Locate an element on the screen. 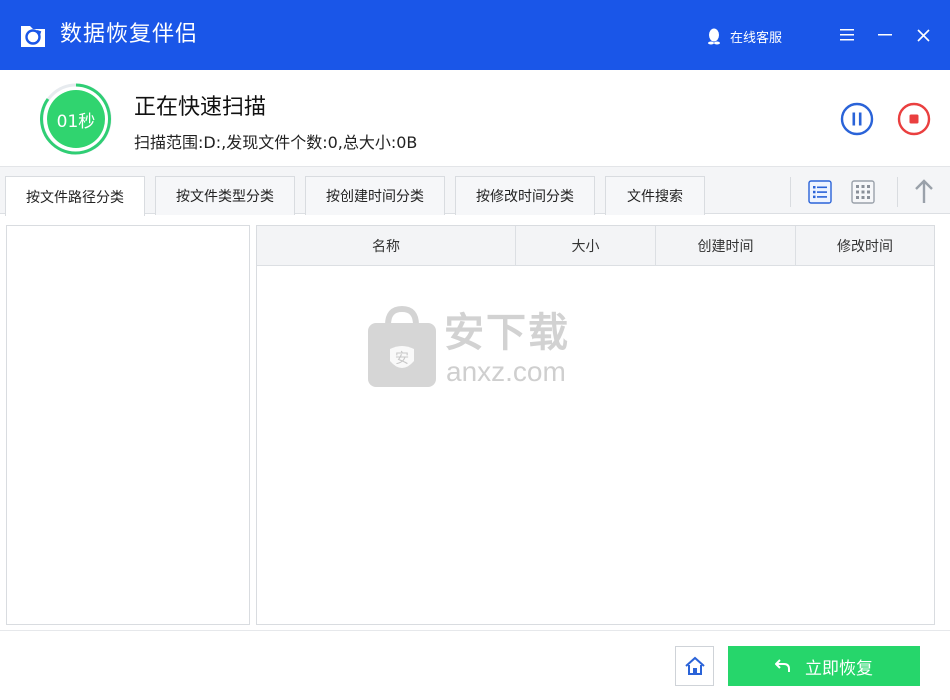 The height and width of the screenshot is (700, 950). title-bar: 数据恢复伴侣 在线客服 is located at coordinates (475, 35).